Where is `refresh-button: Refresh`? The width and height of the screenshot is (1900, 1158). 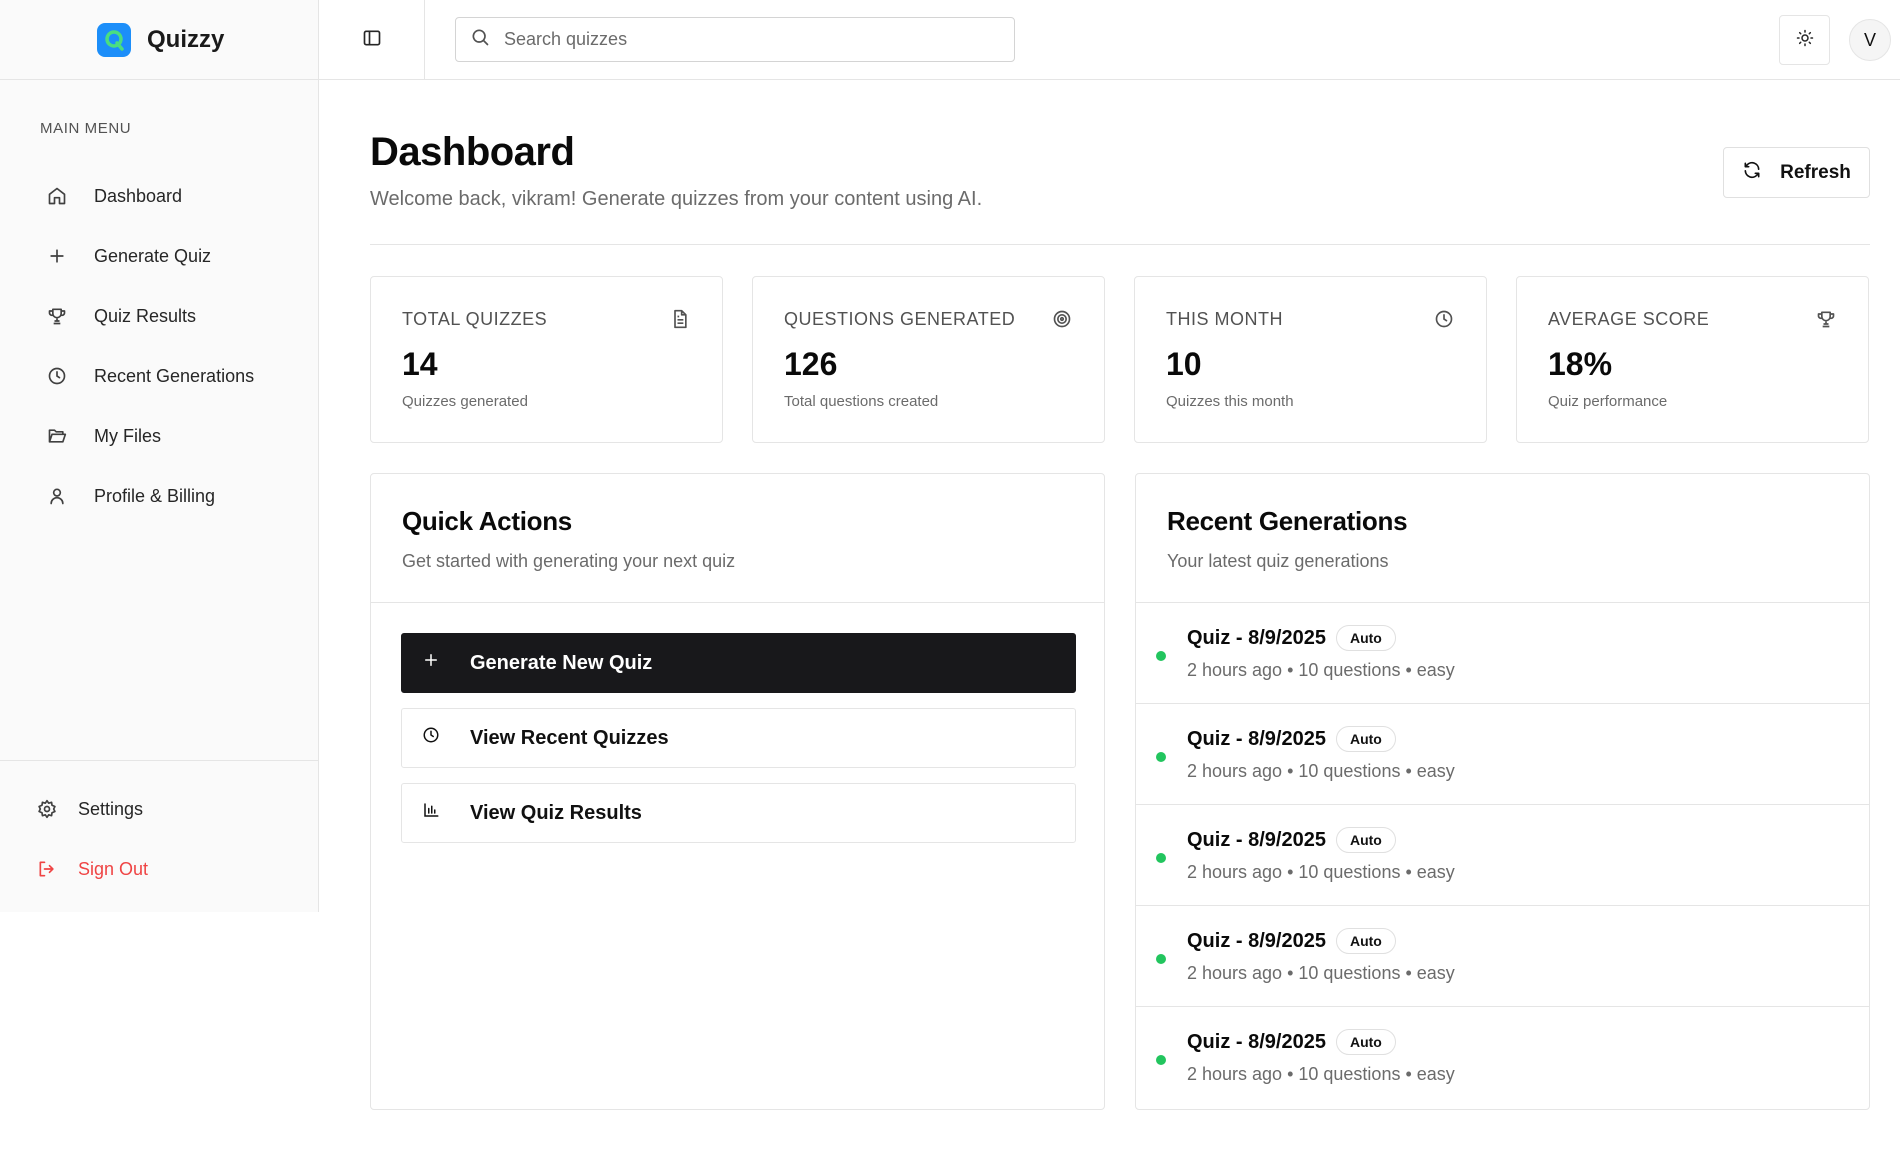 refresh-button: Refresh is located at coordinates (1796, 172).